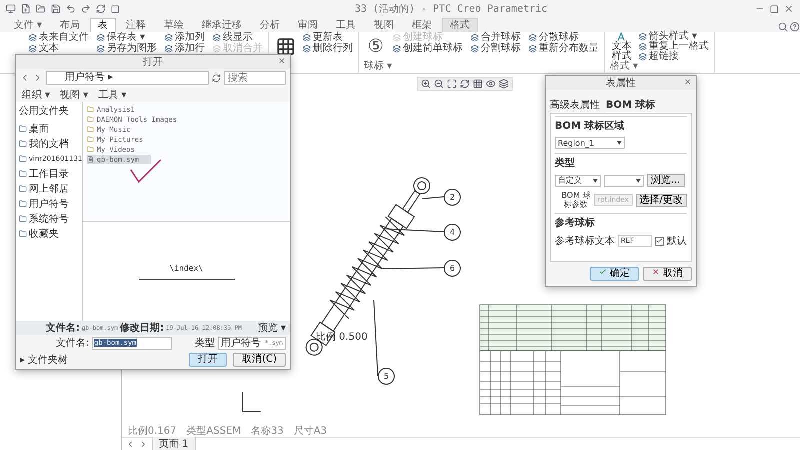 The width and height of the screenshot is (800, 450). What do you see at coordinates (49, 204) in the screenshot?
I see `sidebar-item: 用户符号` at bounding box center [49, 204].